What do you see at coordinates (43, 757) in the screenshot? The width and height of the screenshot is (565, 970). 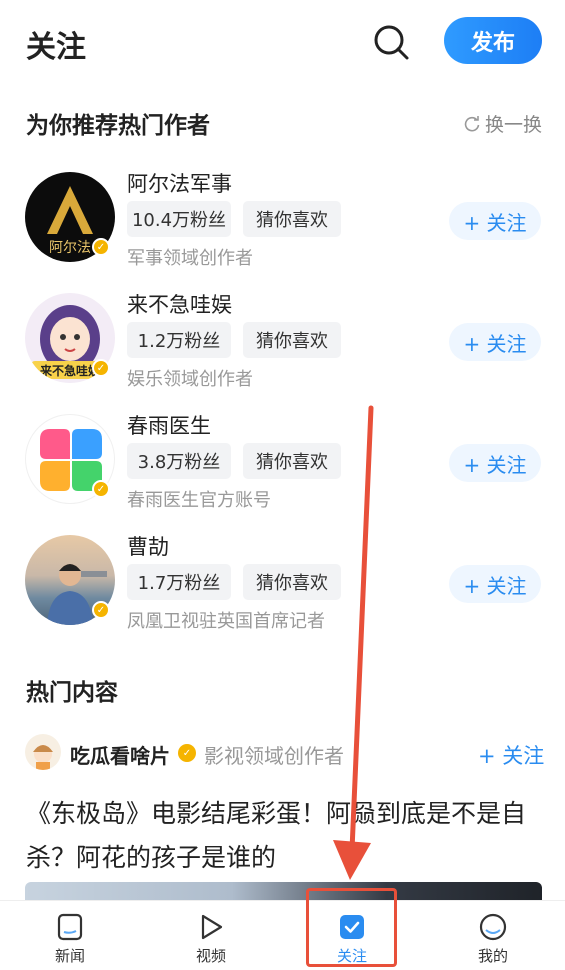 I see `cartoon-avatar-icon` at bounding box center [43, 757].